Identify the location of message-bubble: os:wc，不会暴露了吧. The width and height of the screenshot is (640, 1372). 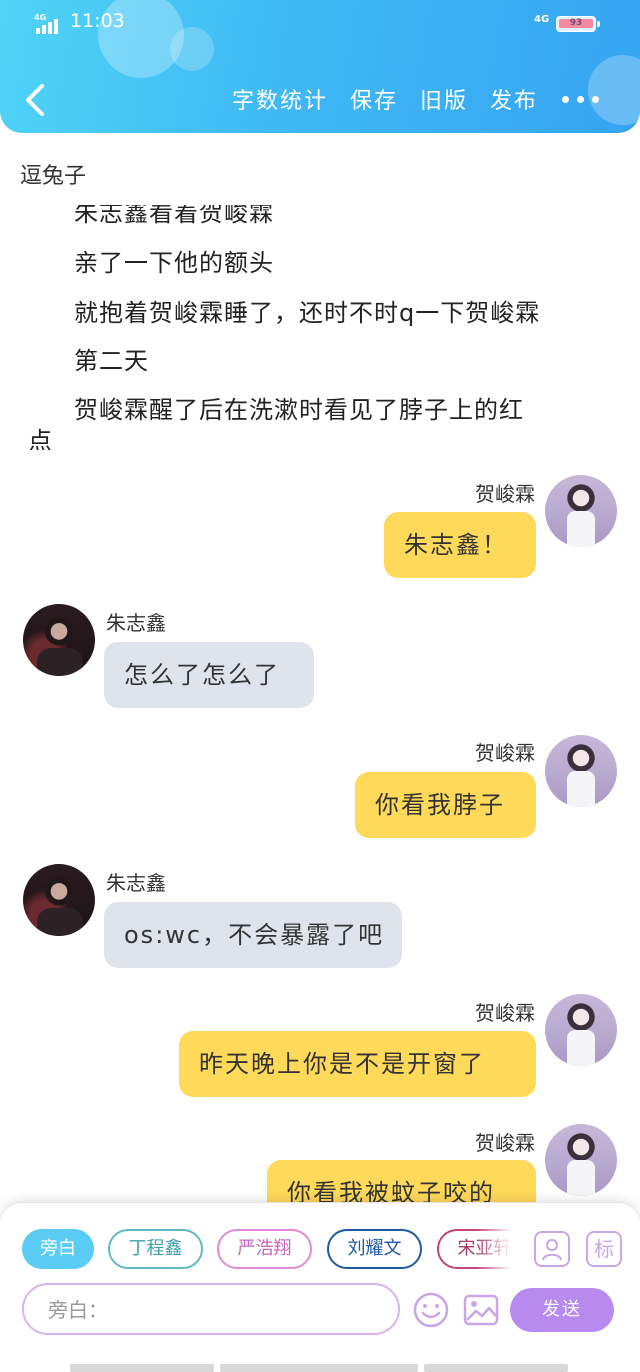
(253, 935).